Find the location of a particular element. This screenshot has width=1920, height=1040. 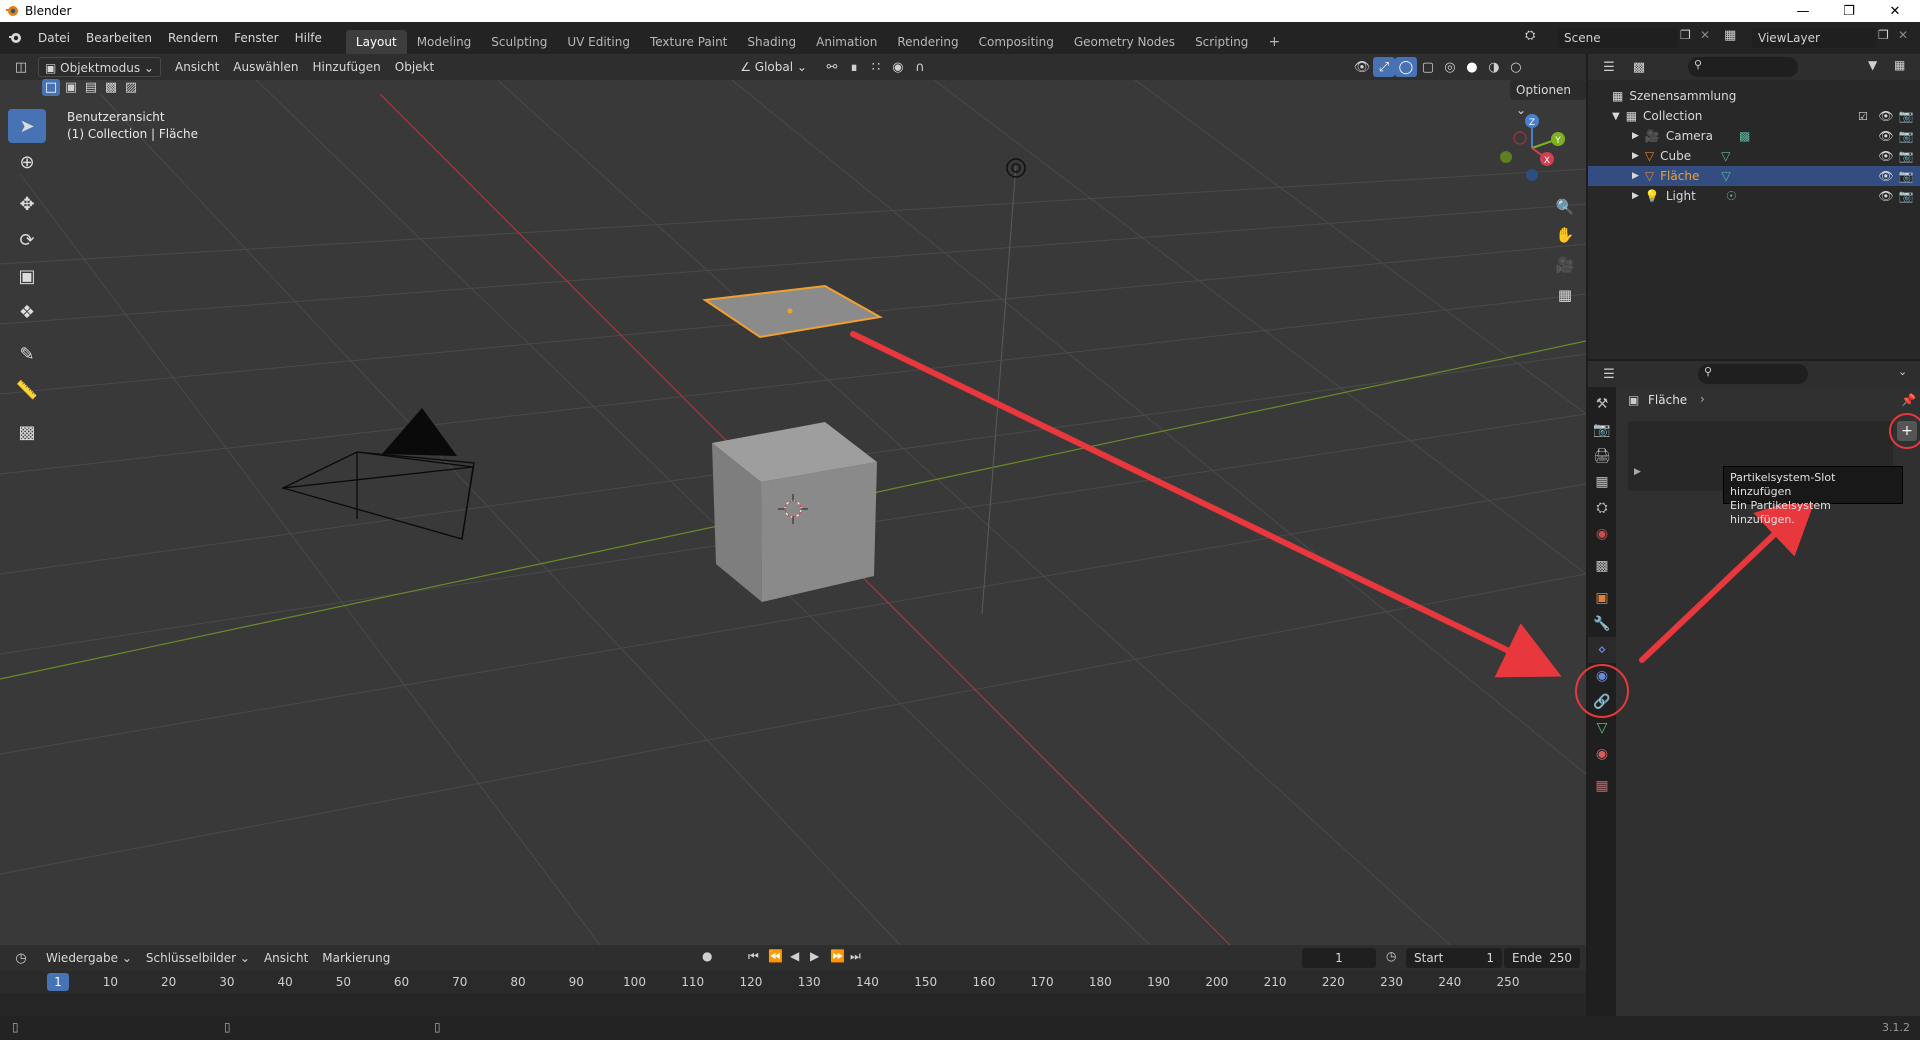

menu-markierung: Markierung is located at coordinates (356, 958).